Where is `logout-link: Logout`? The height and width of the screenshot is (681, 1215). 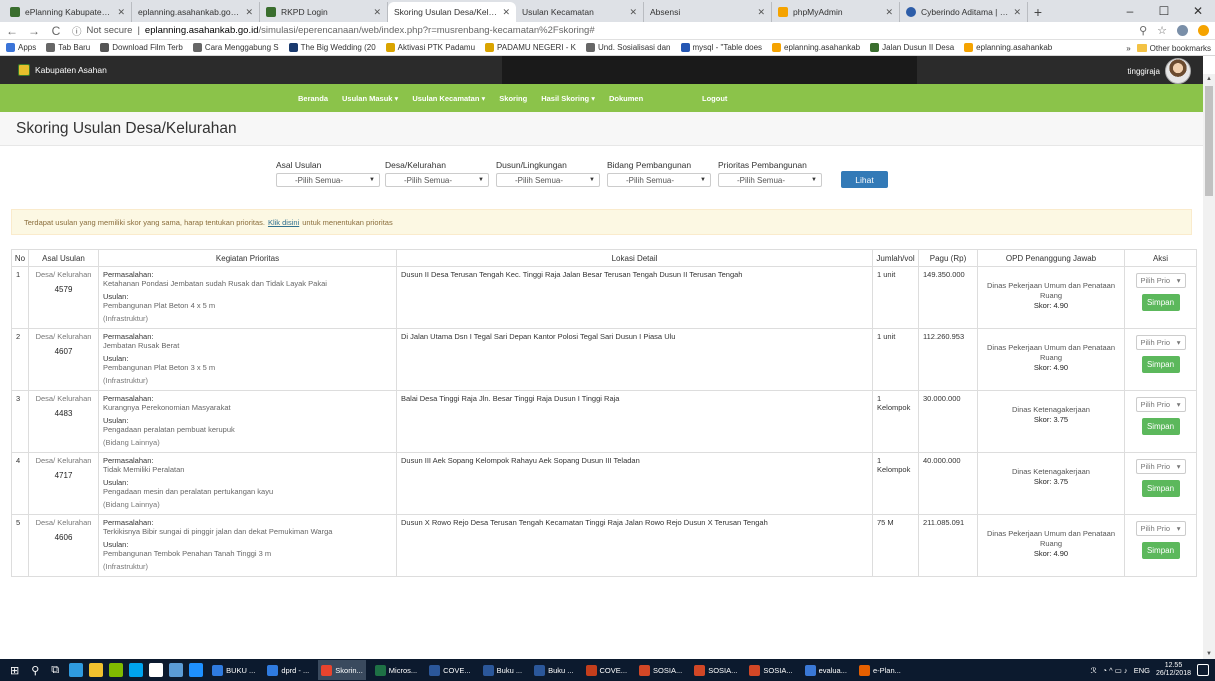 logout-link: Logout is located at coordinates (714, 98).